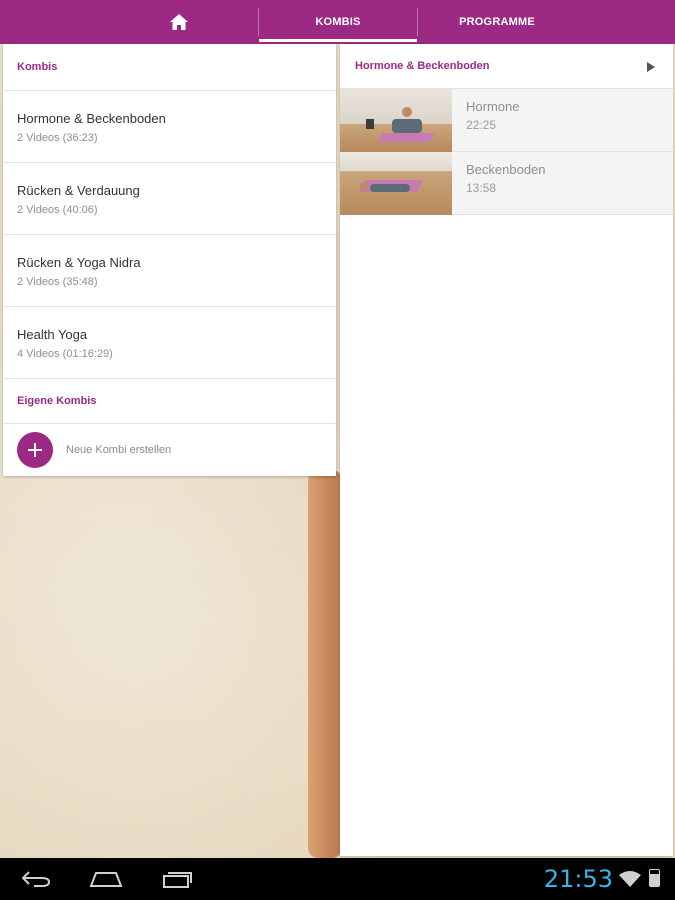 The image size is (675, 900). I want to click on video-info: Beckenboden 13:58, so click(499, 183).